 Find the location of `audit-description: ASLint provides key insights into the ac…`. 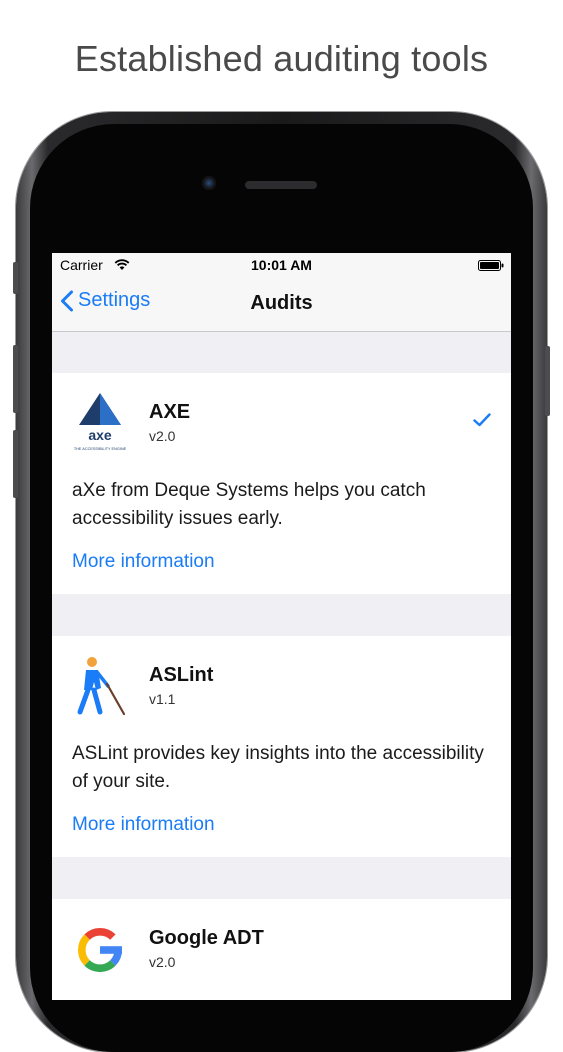

audit-description: ASLint provides key insights into the ac… is located at coordinates (278, 767).